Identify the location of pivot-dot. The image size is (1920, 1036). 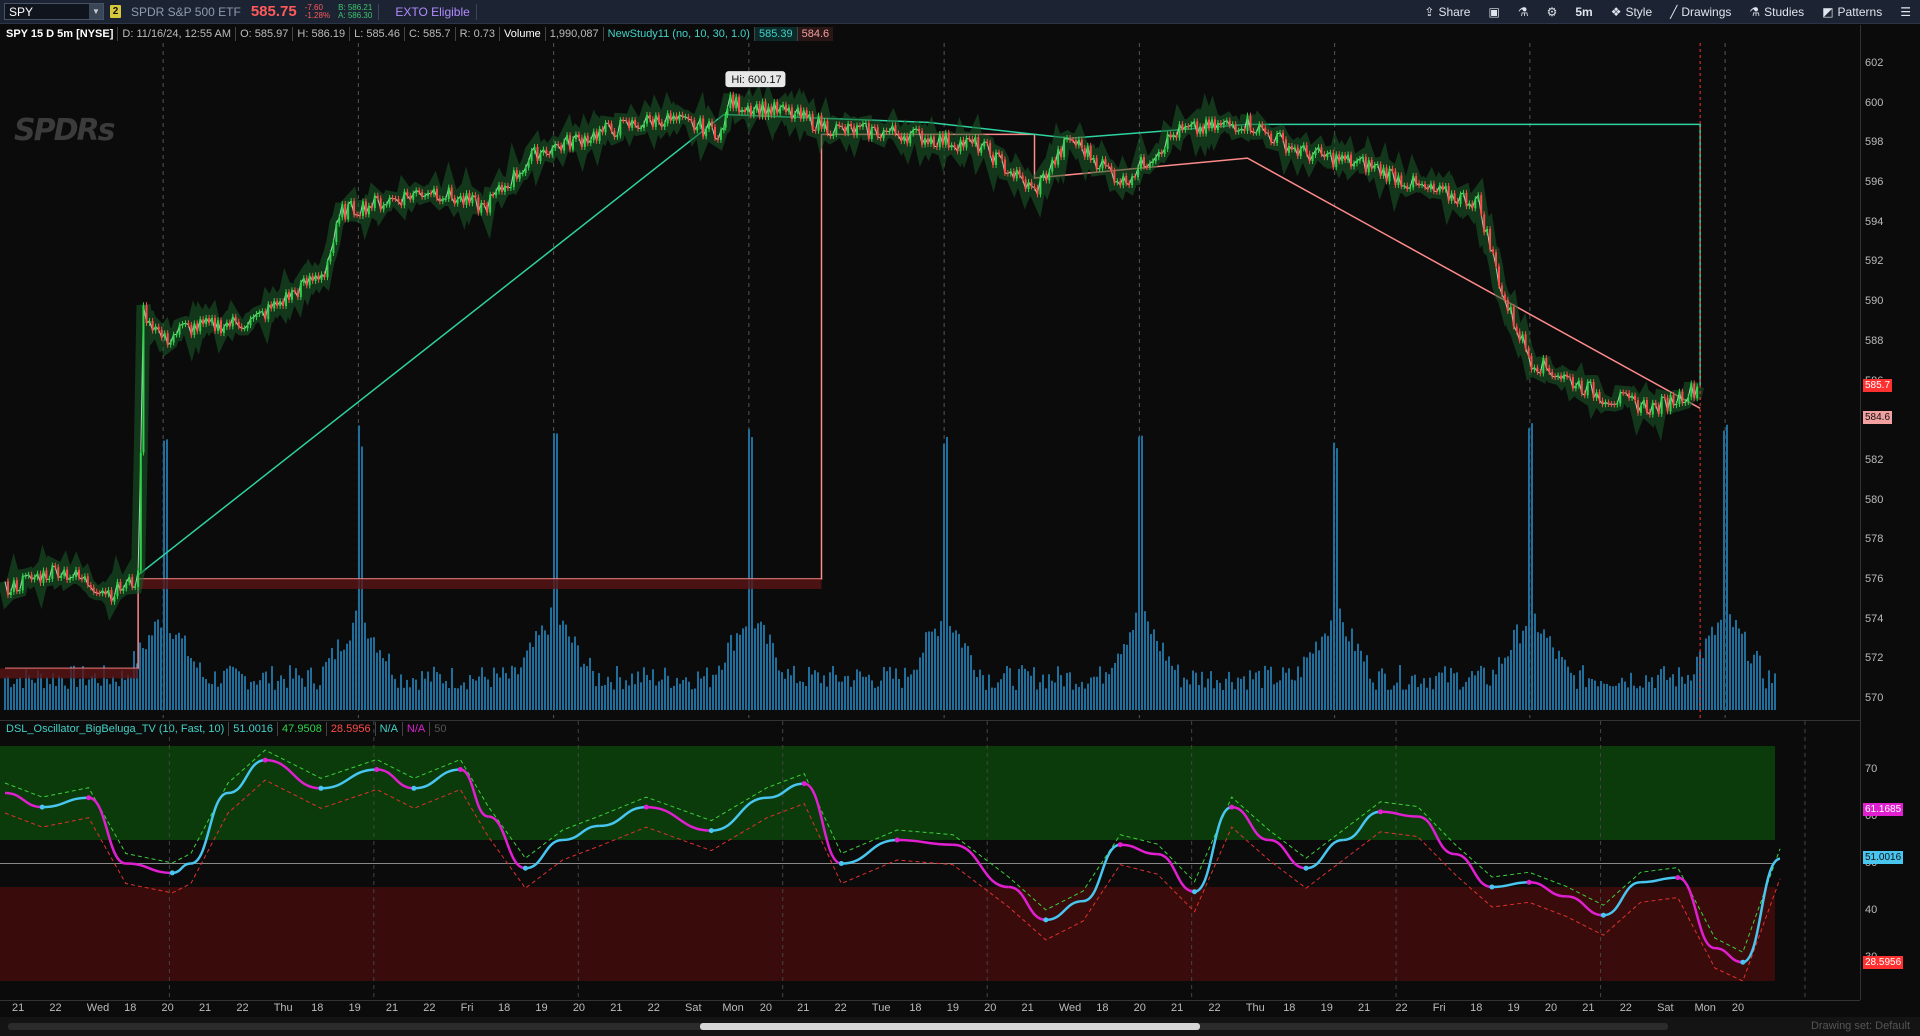
(321, 788).